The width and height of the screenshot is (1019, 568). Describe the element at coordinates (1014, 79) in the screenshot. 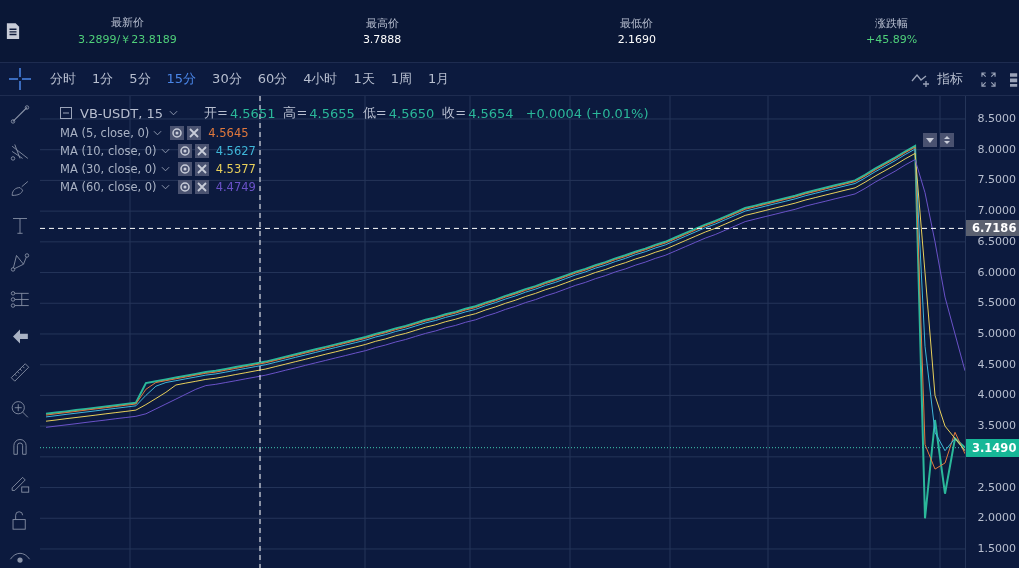

I see `layout-icon` at that location.